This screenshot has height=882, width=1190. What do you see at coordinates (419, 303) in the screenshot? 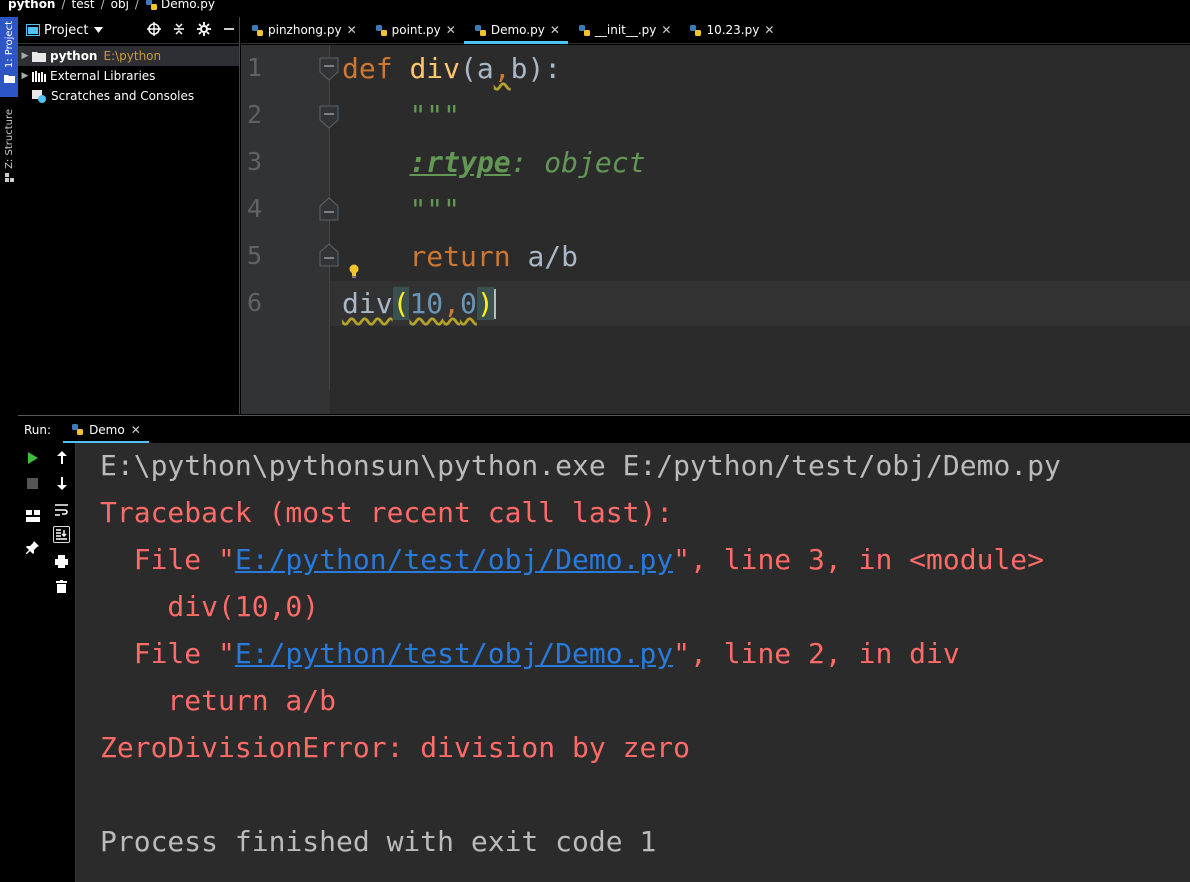
I see `code-line-6: div(10,0)` at bounding box center [419, 303].